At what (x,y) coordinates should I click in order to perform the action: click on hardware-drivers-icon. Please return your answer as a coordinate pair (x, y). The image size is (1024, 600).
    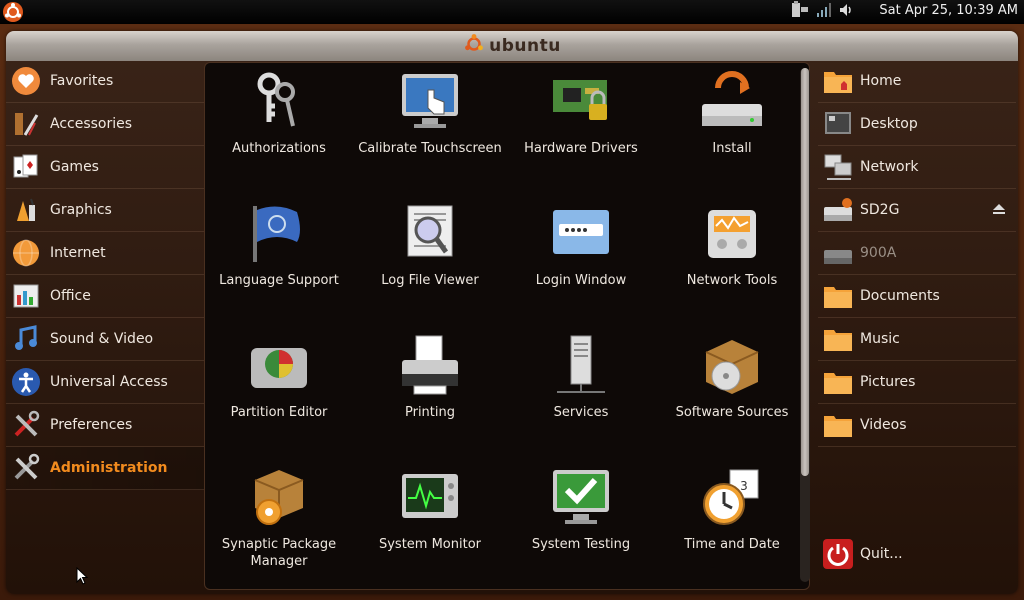
    Looking at the image, I should click on (580, 100).